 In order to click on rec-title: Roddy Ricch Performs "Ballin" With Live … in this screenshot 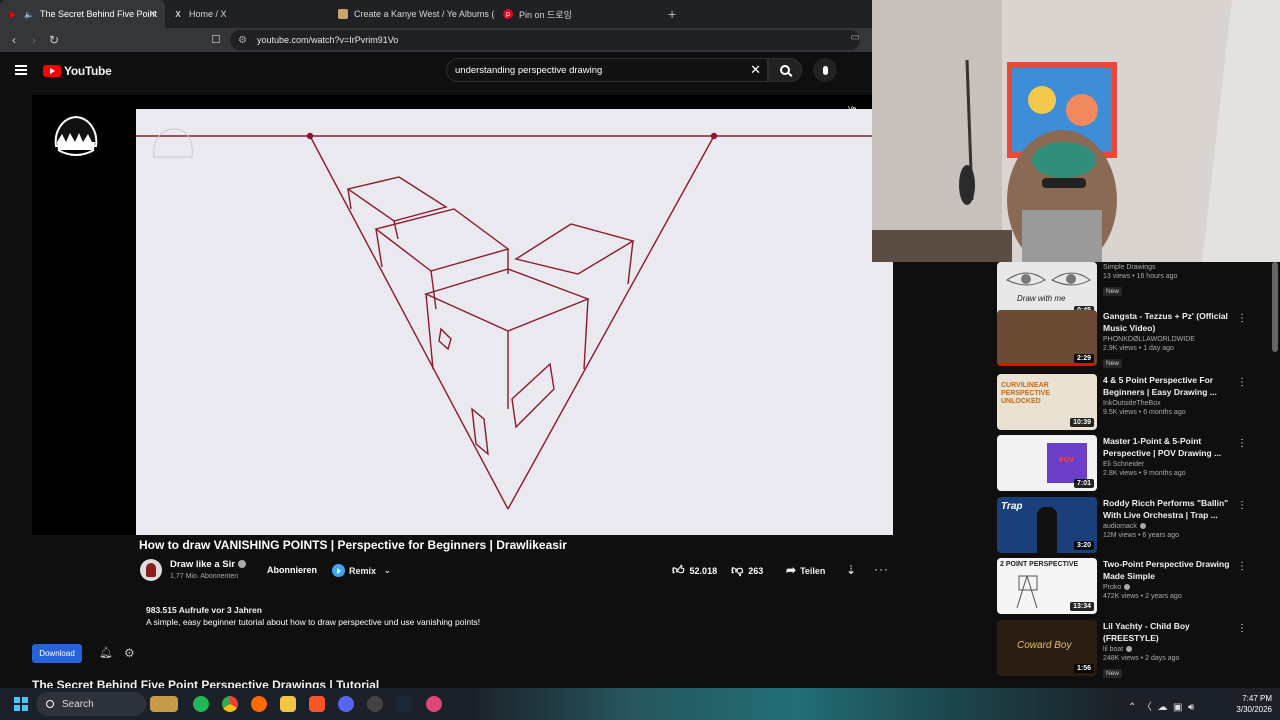, I will do `click(1168, 509)`.